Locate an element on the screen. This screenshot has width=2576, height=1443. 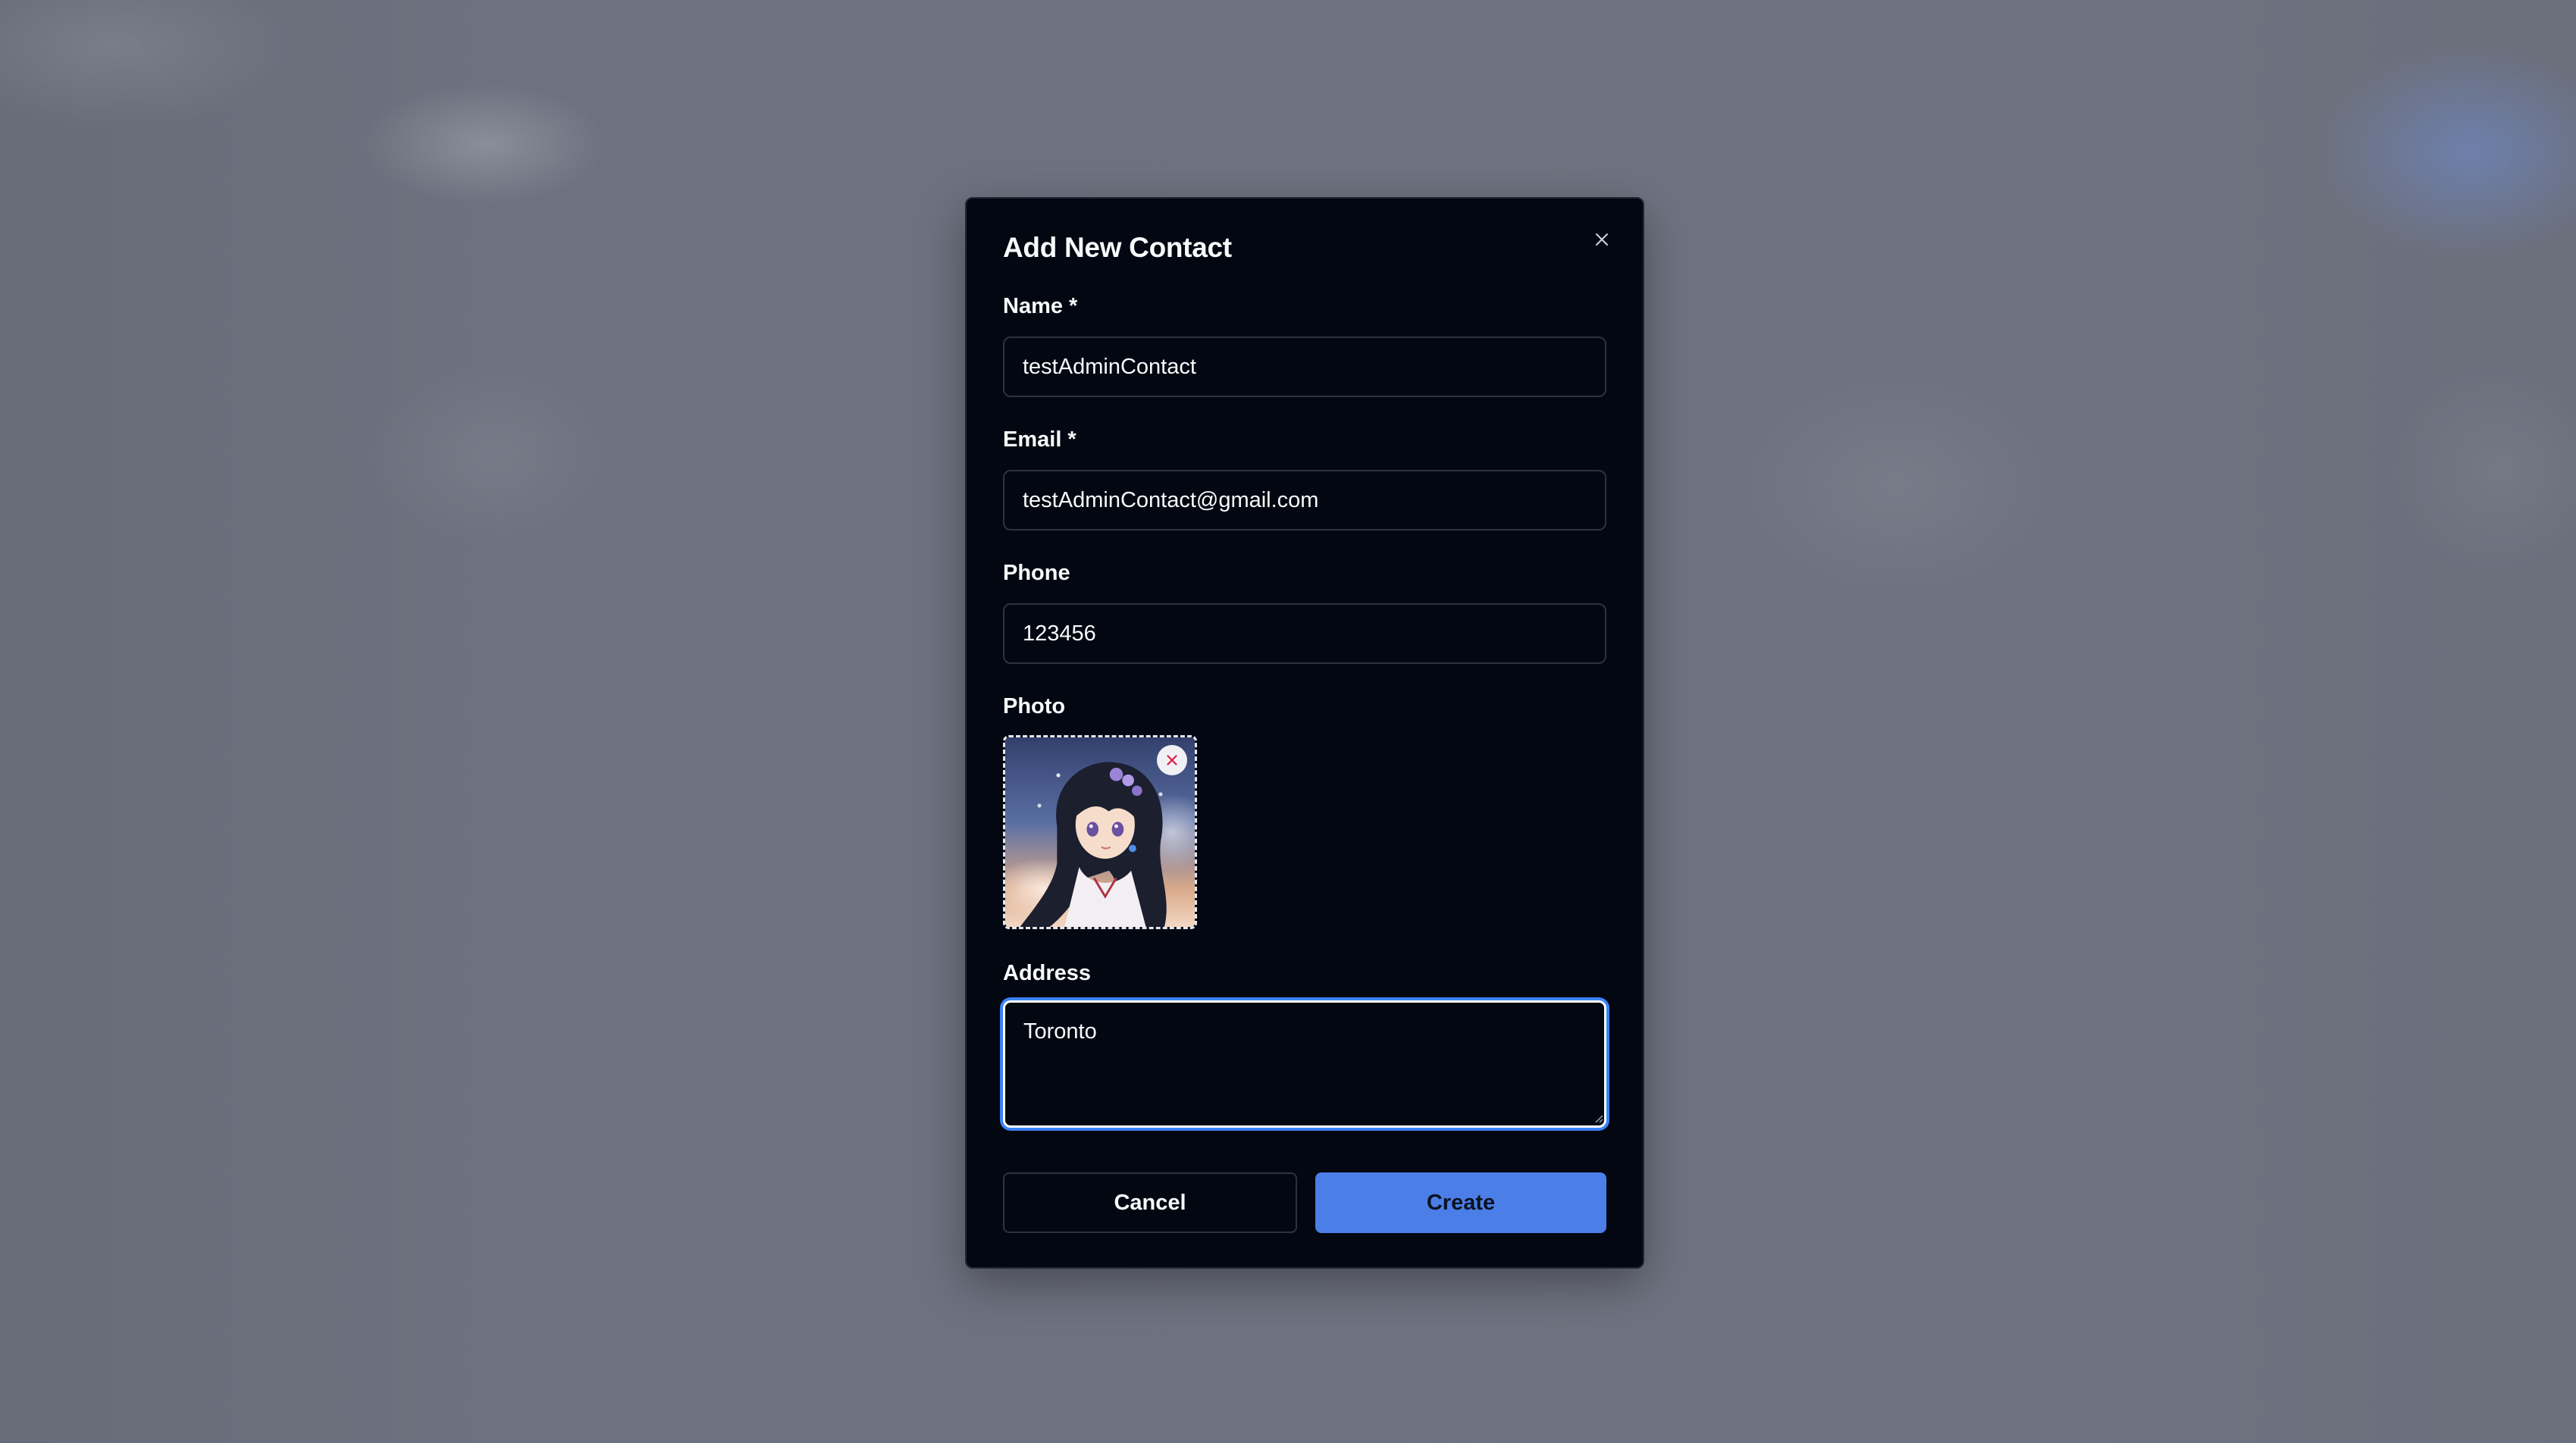
photo-label: Photo is located at coordinates (1034, 706).